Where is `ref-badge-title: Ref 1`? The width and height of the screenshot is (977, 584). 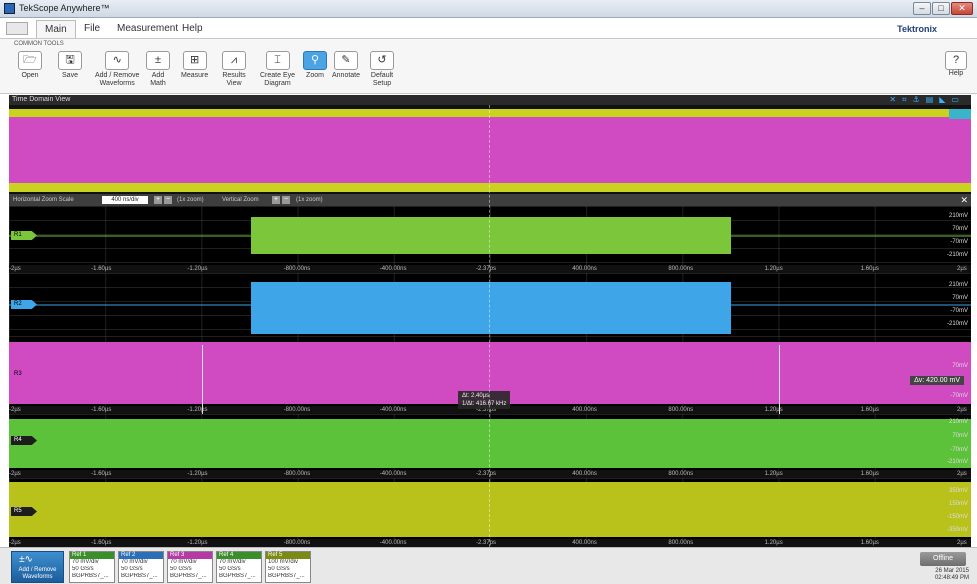 ref-badge-title: Ref 1 is located at coordinates (92, 555).